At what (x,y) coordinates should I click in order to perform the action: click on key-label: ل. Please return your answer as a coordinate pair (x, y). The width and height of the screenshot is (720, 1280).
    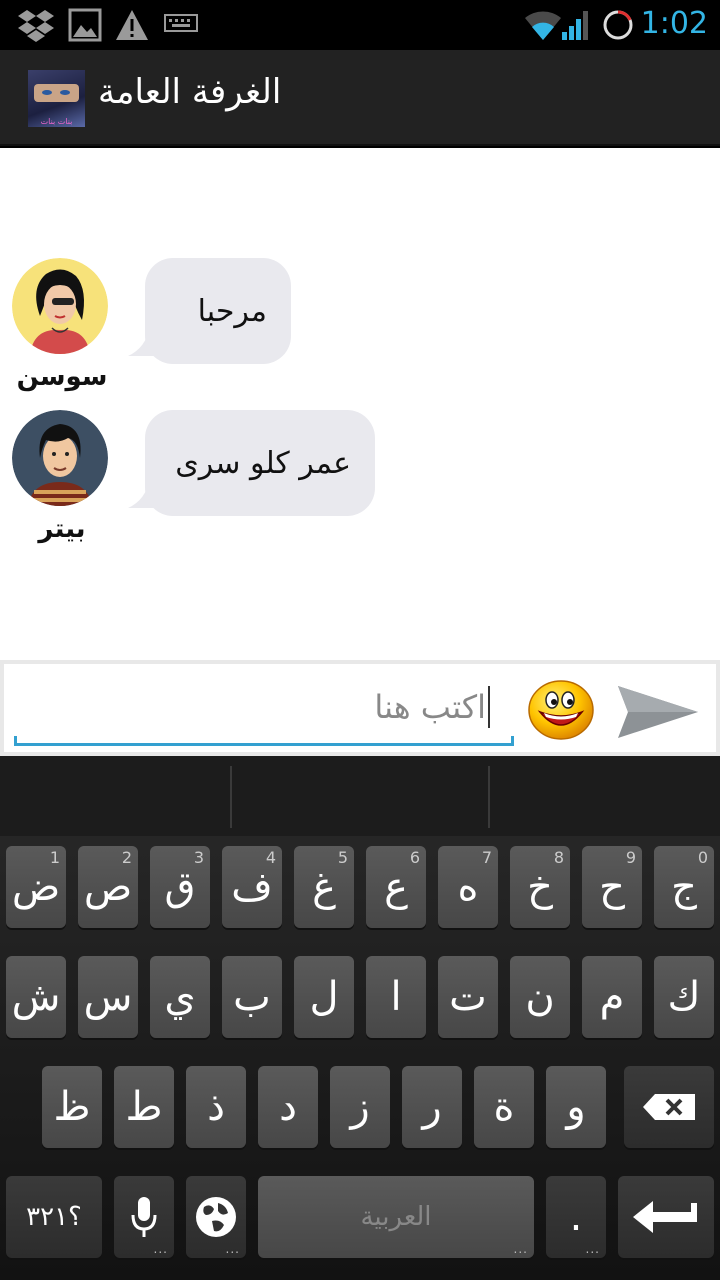
    Looking at the image, I should click on (324, 997).